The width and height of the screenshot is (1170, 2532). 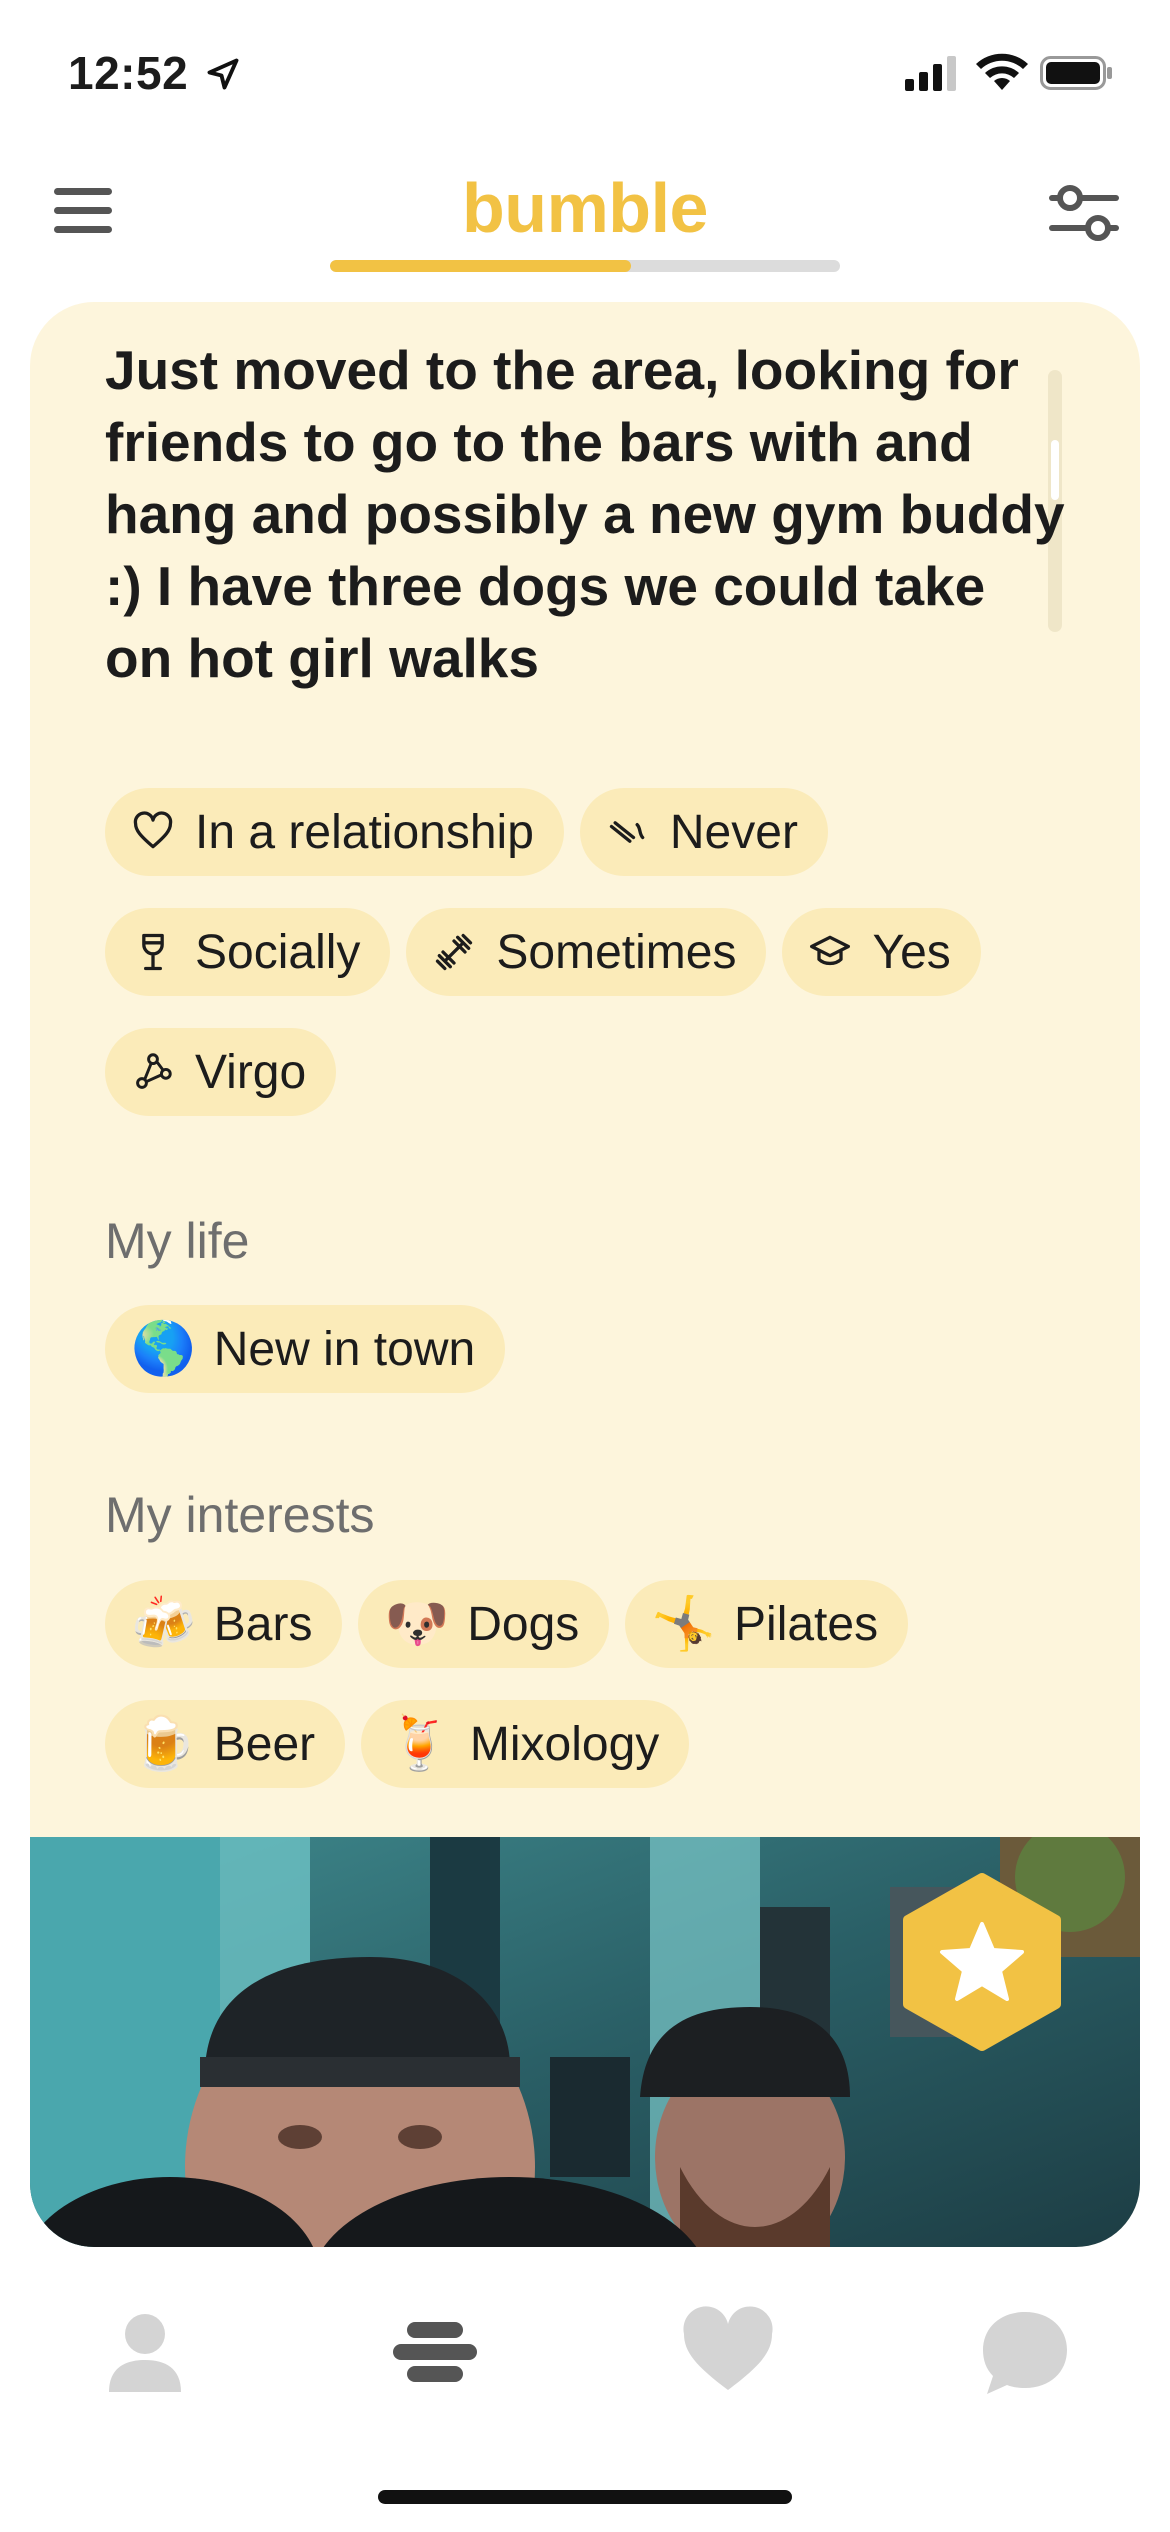 What do you see at coordinates (585, 2497) in the screenshot?
I see `home-indicator` at bounding box center [585, 2497].